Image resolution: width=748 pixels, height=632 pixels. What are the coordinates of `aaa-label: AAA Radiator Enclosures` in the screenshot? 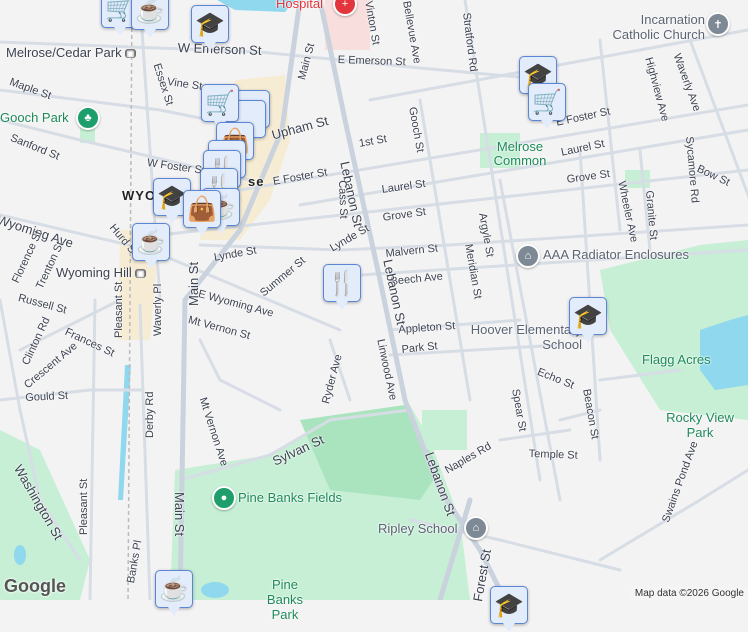 It's located at (616, 254).